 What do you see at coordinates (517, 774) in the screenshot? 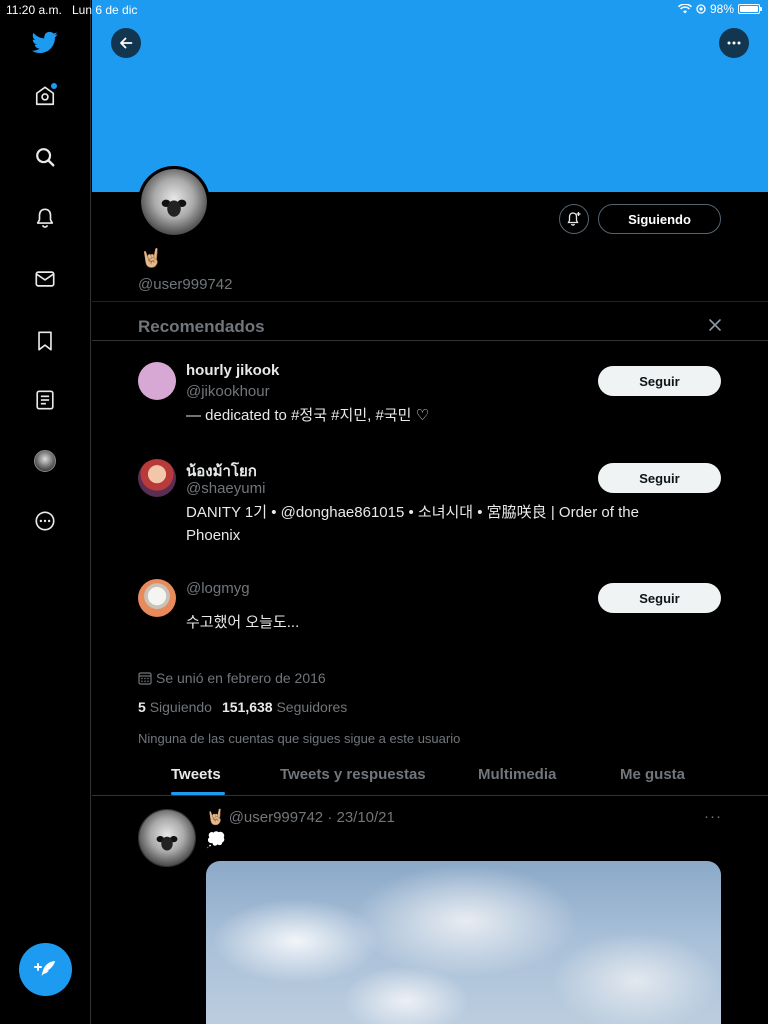
I see `tab-media: Multimedia` at bounding box center [517, 774].